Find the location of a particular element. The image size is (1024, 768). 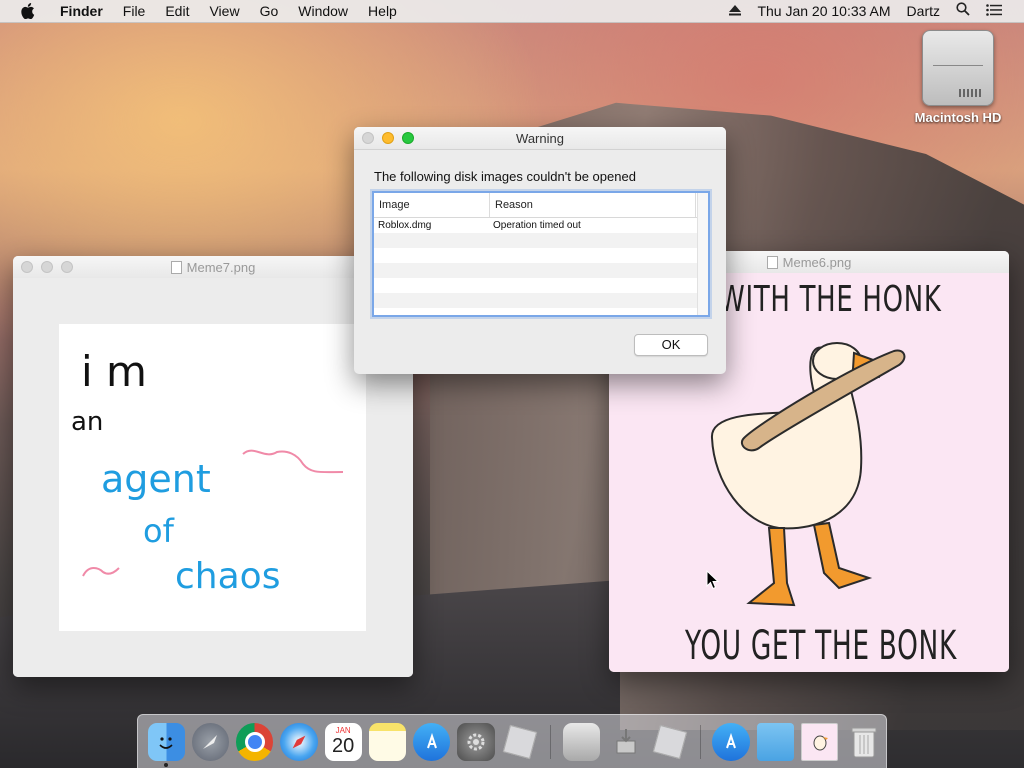

safari-icon is located at coordinates (299, 741).